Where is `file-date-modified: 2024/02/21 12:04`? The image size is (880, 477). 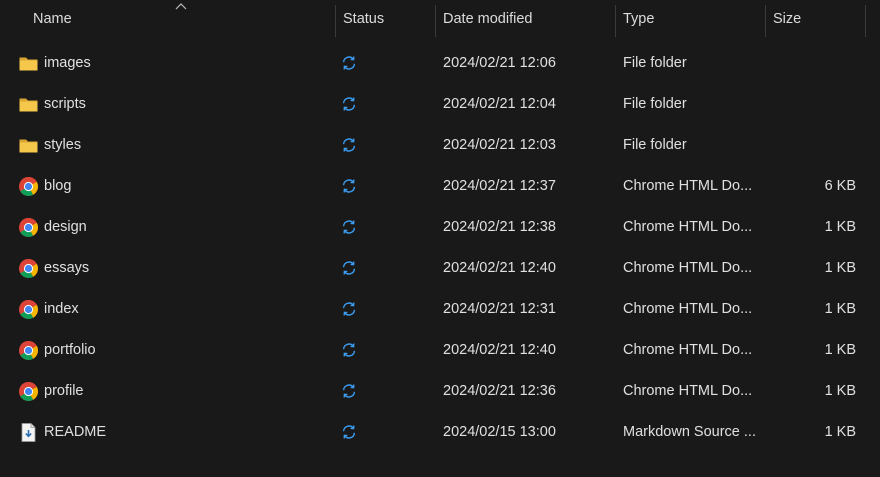 file-date-modified: 2024/02/21 12:04 is located at coordinates (499, 104).